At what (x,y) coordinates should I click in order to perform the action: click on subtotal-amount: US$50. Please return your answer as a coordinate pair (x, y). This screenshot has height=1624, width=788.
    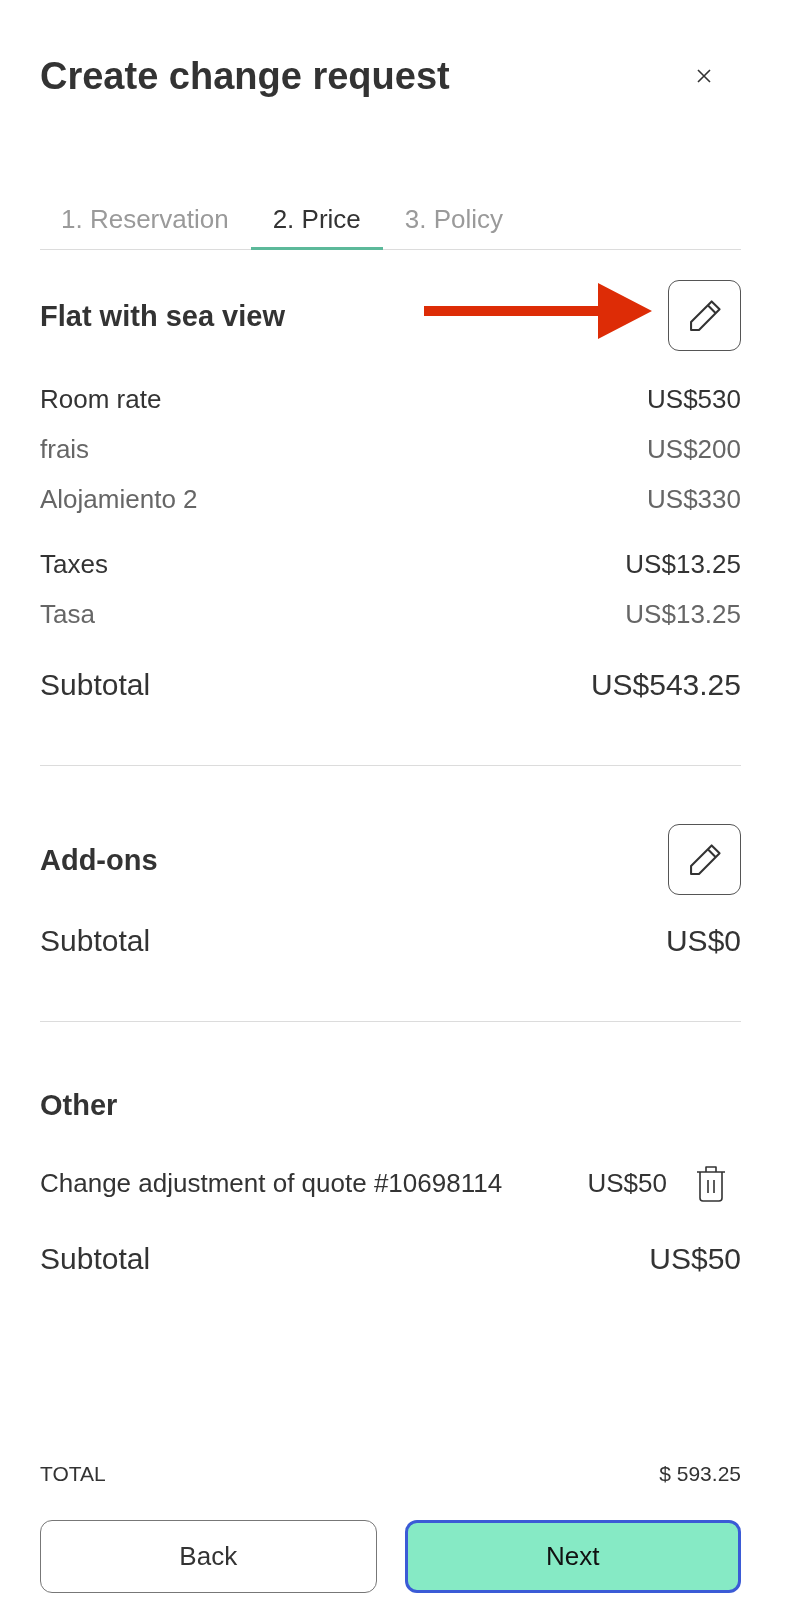
    Looking at the image, I should click on (695, 1259).